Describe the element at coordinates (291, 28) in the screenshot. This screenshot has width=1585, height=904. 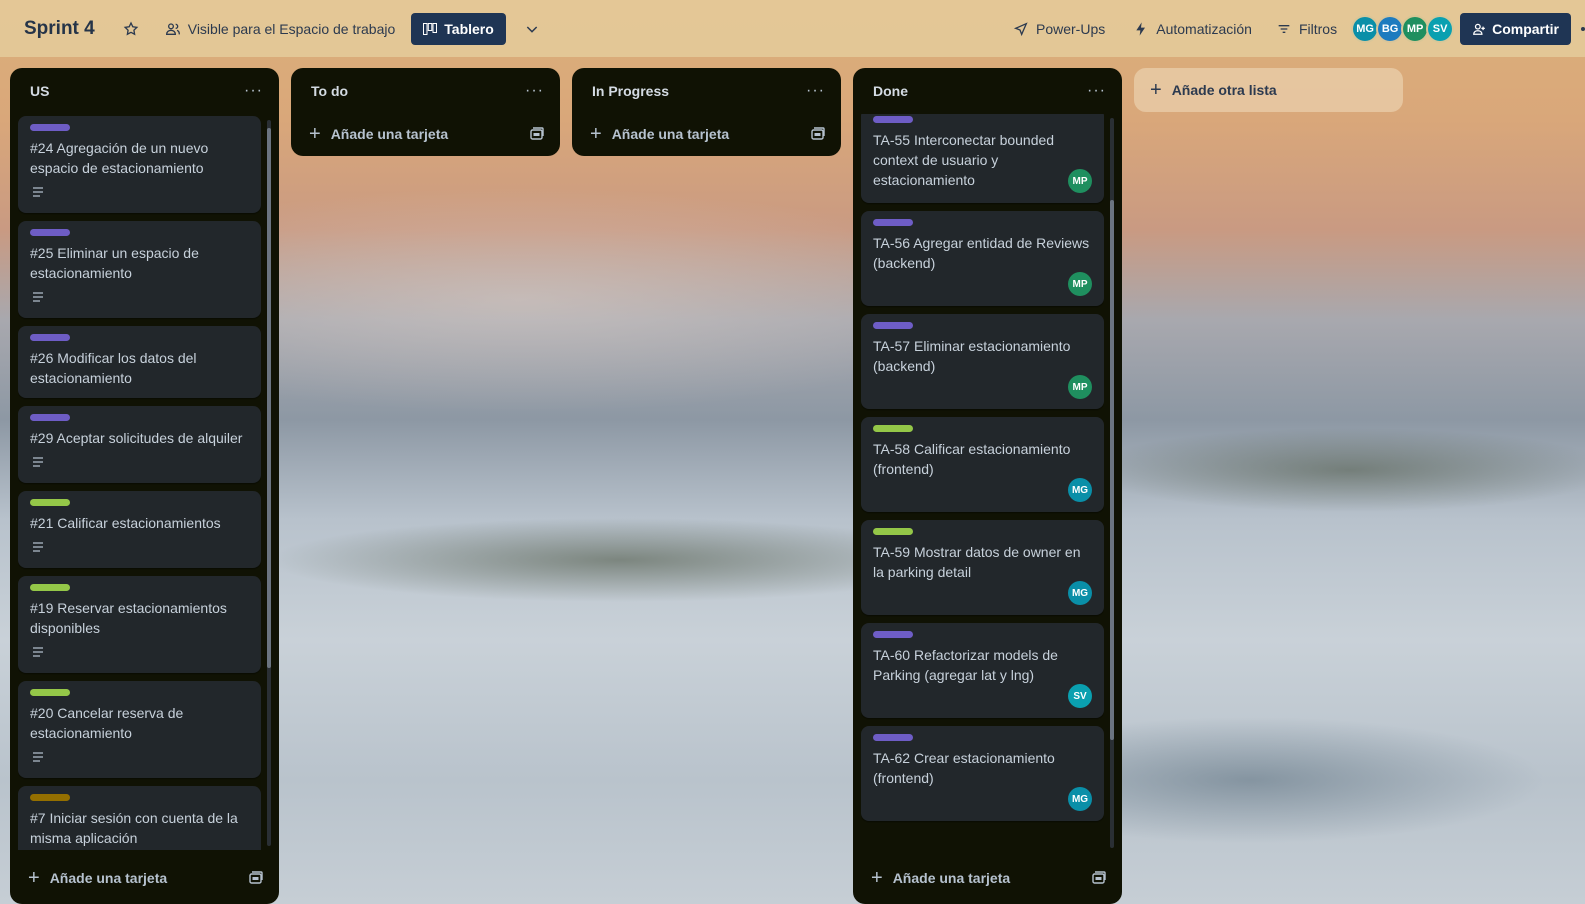
I see `visibility-label: Visible para el Espacio de trabajo` at that location.